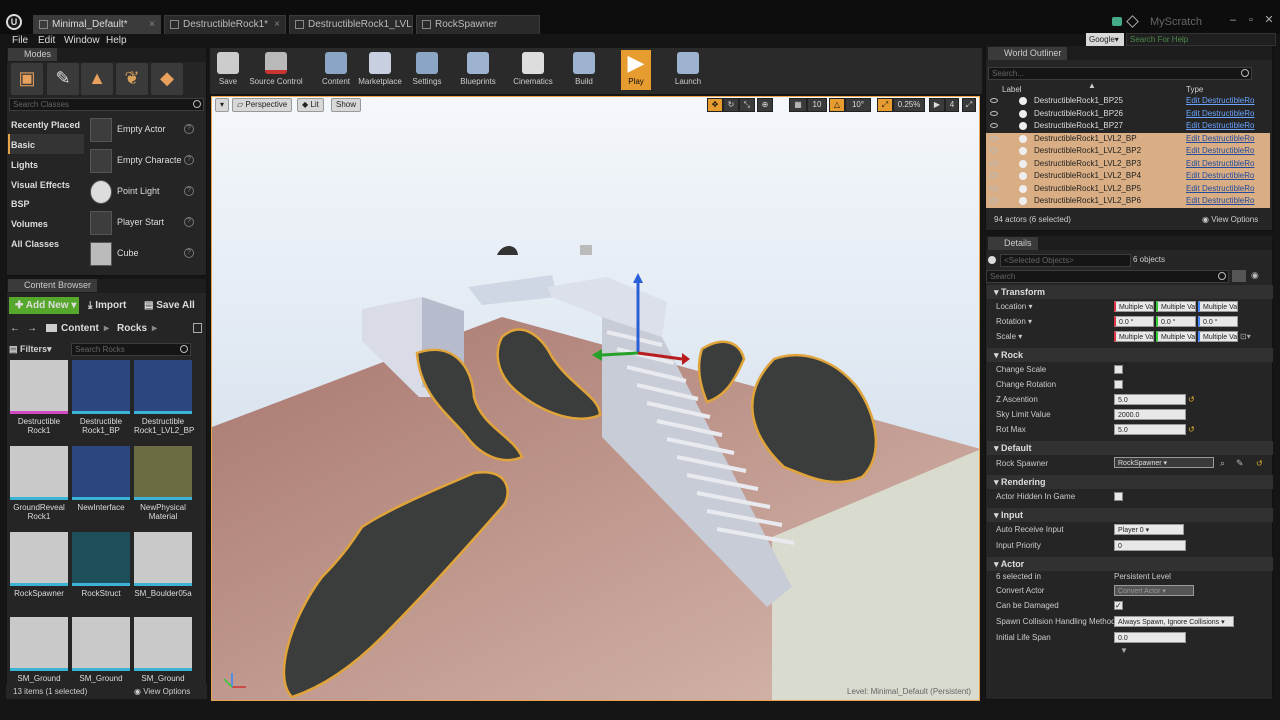 The width and height of the screenshot is (1280, 720). What do you see at coordinates (1124, 650) in the screenshot?
I see `expand-advanced-icon: ▼` at bounding box center [1124, 650].